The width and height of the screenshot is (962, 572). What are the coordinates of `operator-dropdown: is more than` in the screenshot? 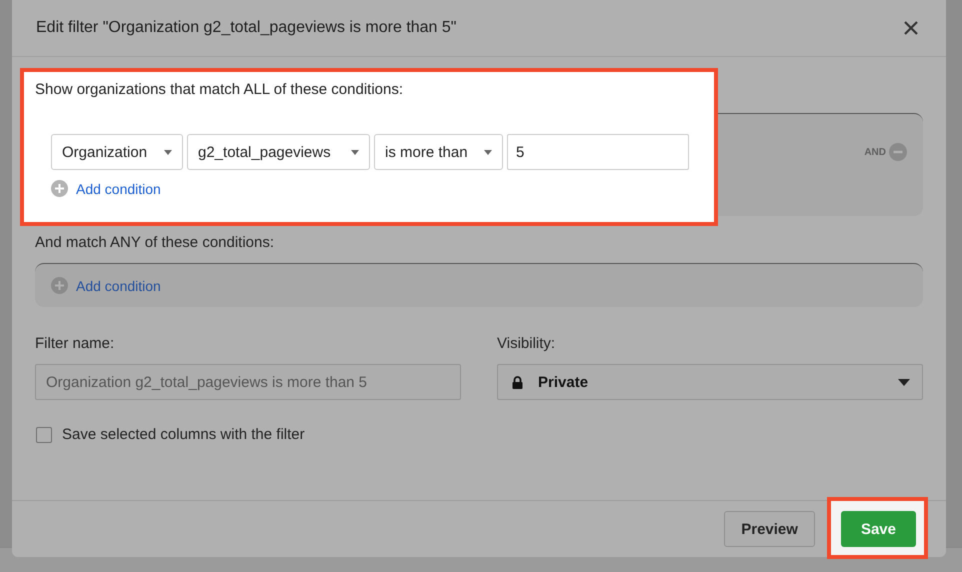 It's located at (438, 152).